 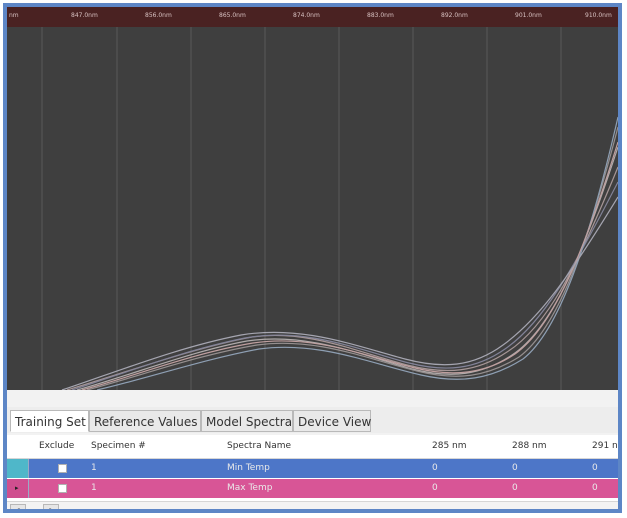 I want to click on tab-training-set: Training Set, so click(x=49, y=421).